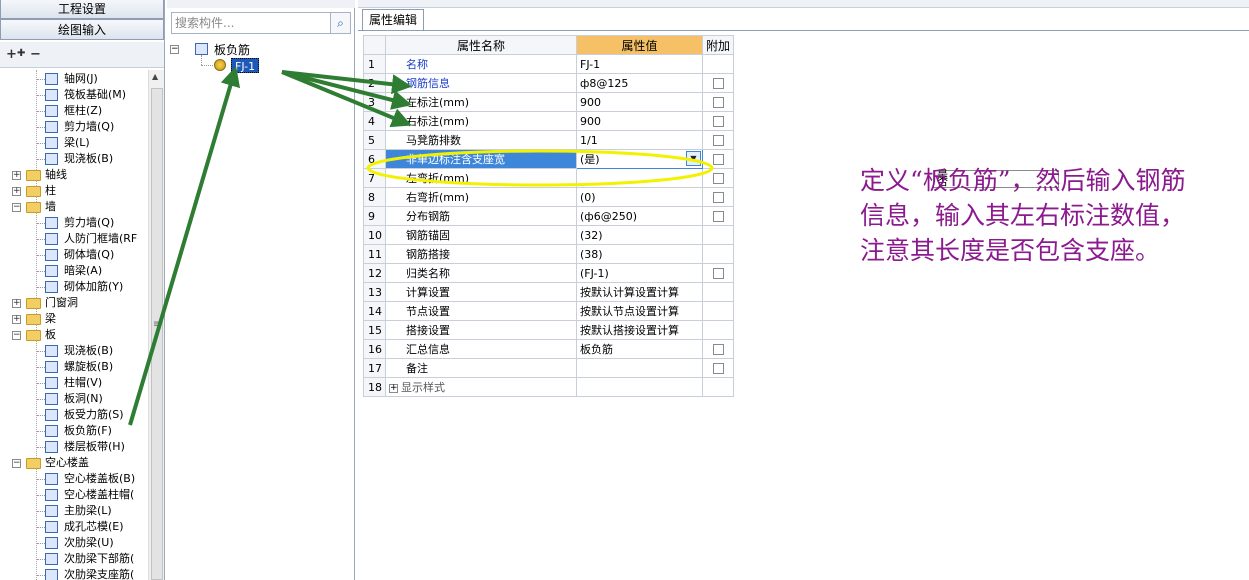 This screenshot has width=1249, height=580. Describe the element at coordinates (74, 479) in the screenshot. I see `tree-item: 空心楼盖板(B)` at that location.